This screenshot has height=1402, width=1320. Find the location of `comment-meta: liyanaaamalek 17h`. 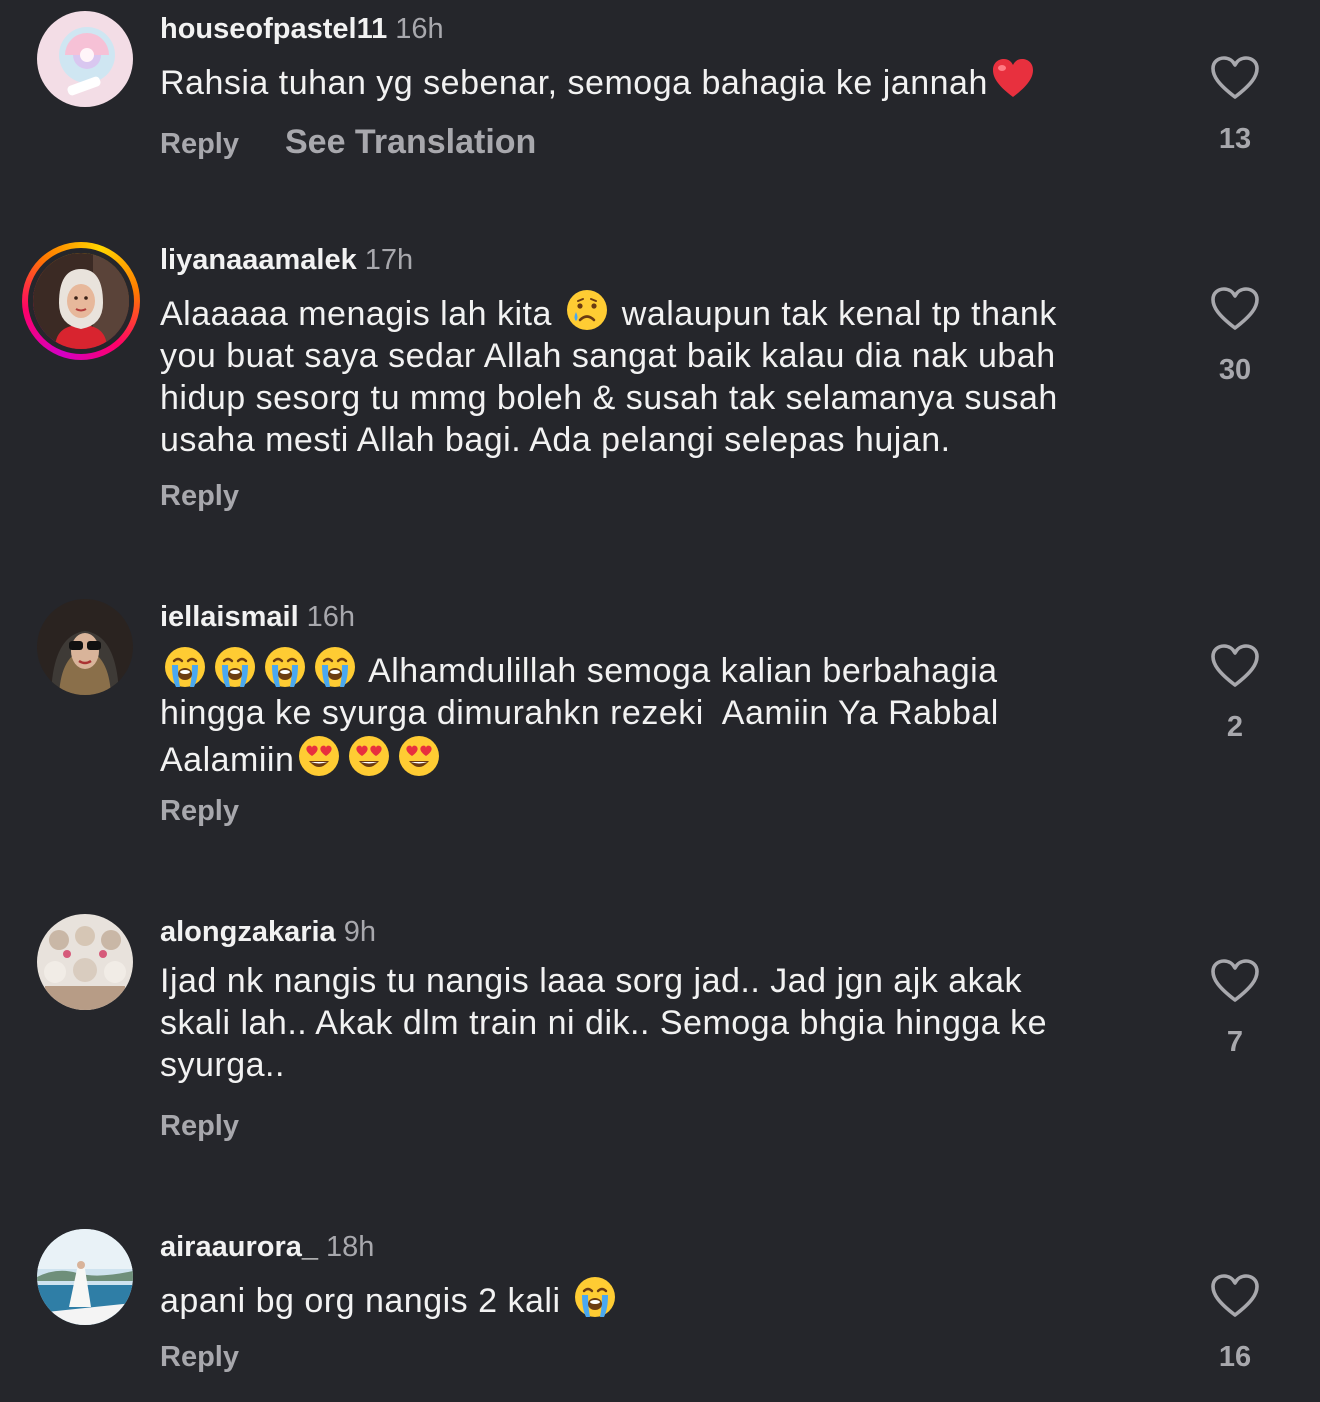

comment-meta: liyanaaamalek 17h is located at coordinates (286, 260).